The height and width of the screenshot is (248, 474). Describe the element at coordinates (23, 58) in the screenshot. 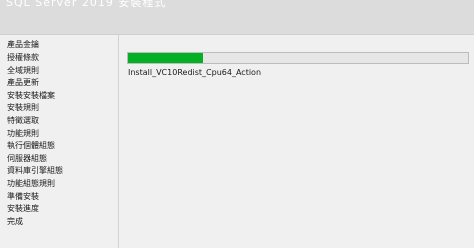

I see `sidebar-item-license-terms: 授權條款` at that location.